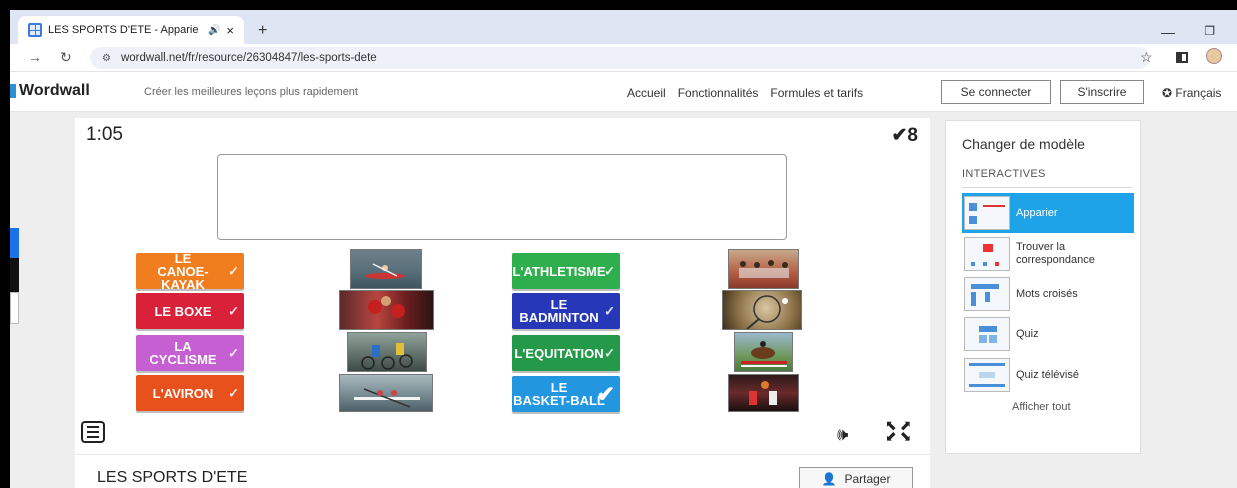 This screenshot has width=1237, height=488. What do you see at coordinates (66, 57) in the screenshot?
I see `reload-icon: ↻` at bounding box center [66, 57].